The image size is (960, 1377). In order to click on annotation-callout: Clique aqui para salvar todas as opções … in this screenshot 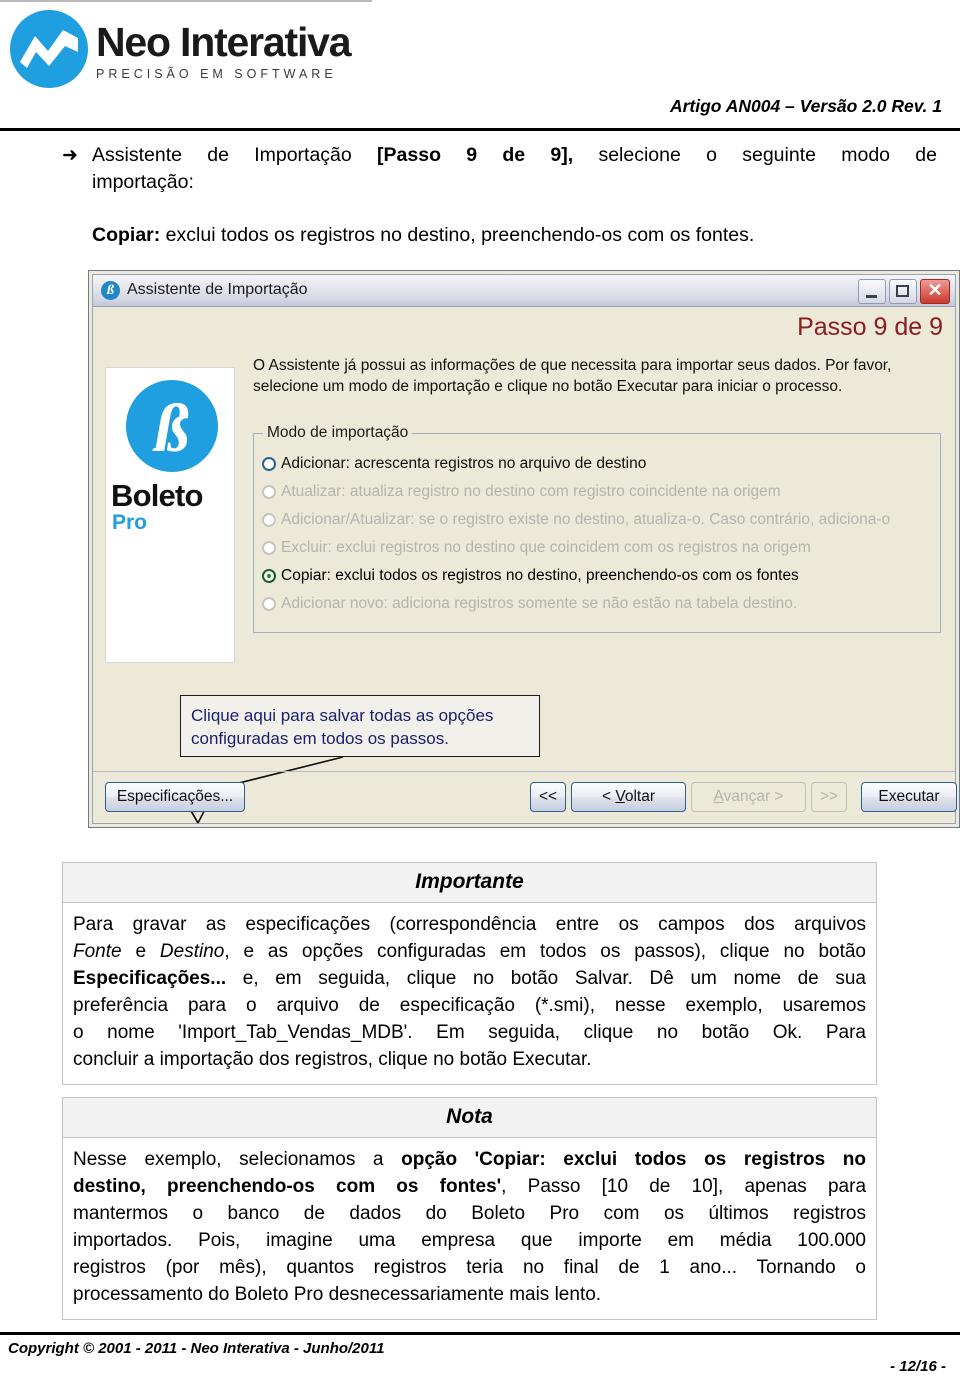, I will do `click(360, 726)`.